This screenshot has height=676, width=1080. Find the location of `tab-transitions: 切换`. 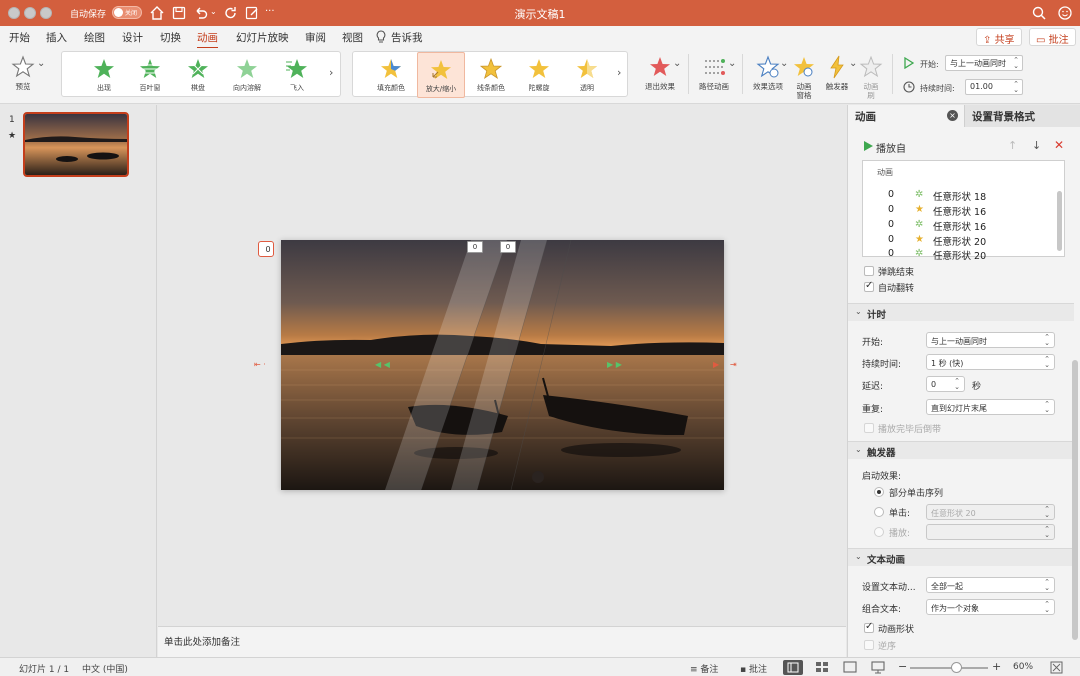

tab-transitions: 切换 is located at coordinates (170, 37).